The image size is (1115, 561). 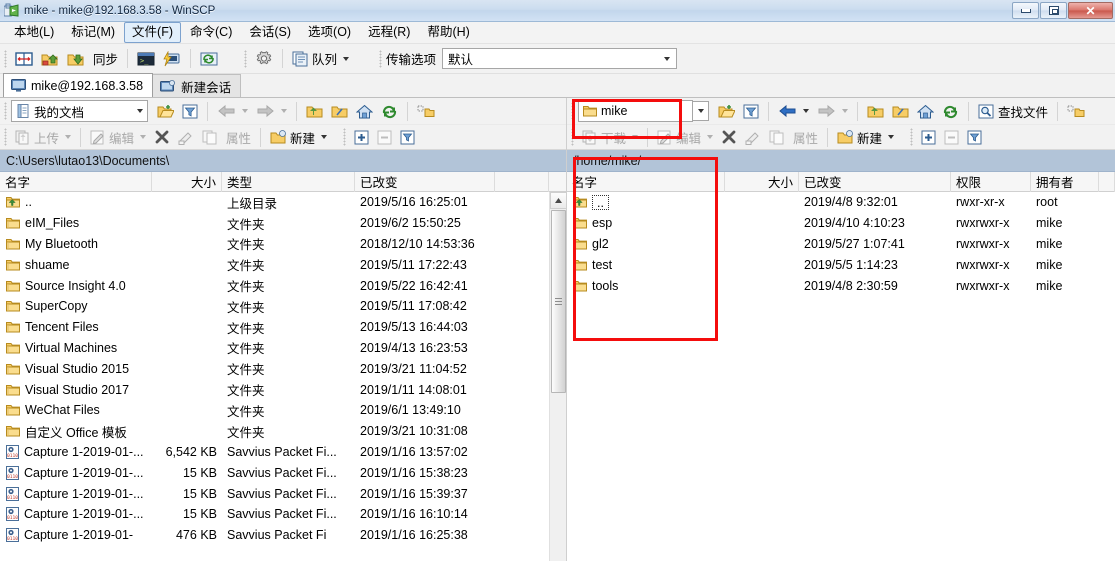 I want to click on local-upload-button: 上传, so click(x=43, y=137).